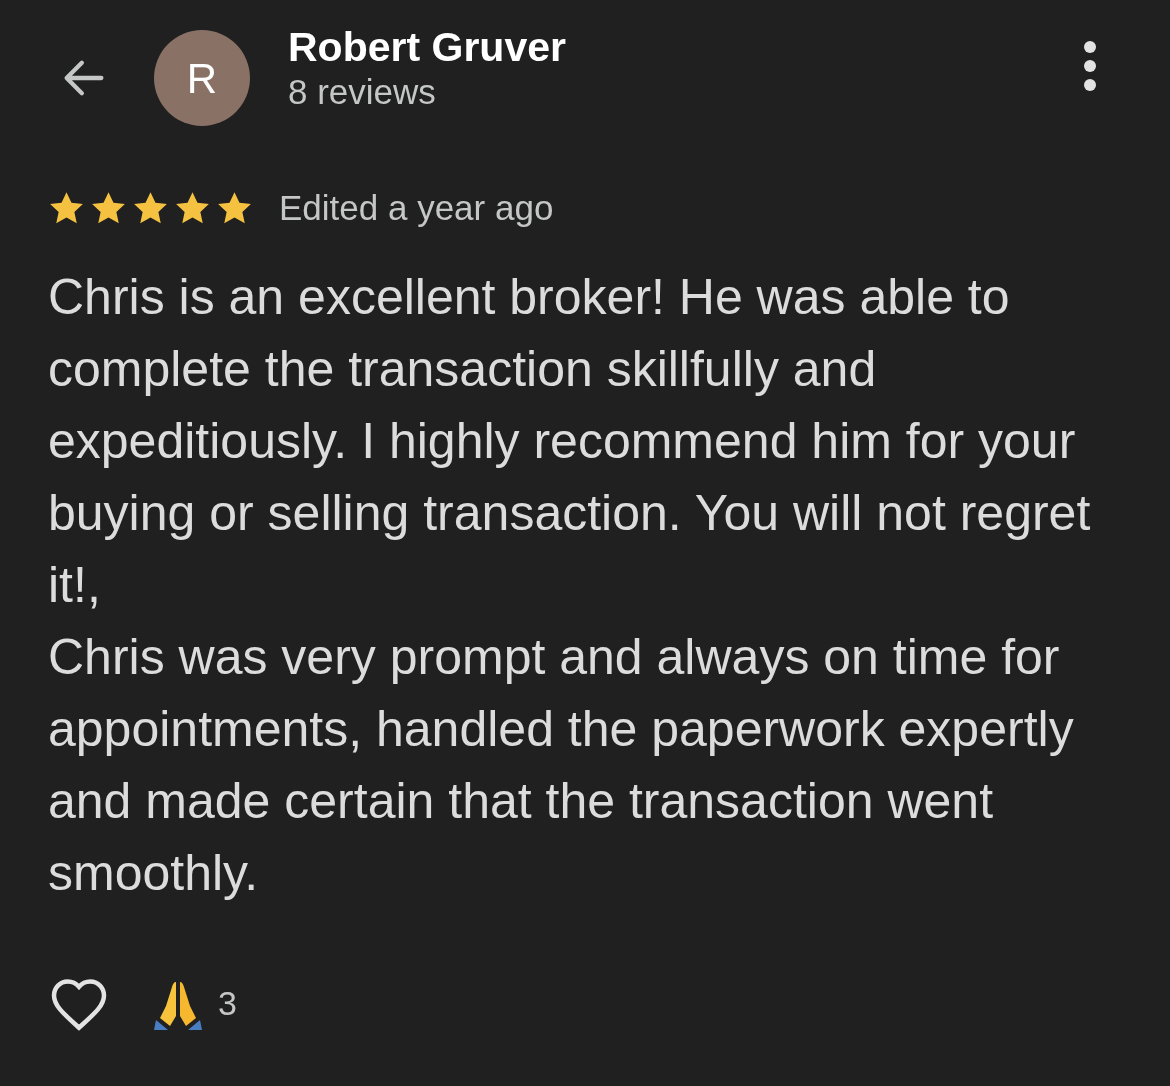  Describe the element at coordinates (427, 47) in the screenshot. I see `reviewer-name: Robert Gruver` at that location.